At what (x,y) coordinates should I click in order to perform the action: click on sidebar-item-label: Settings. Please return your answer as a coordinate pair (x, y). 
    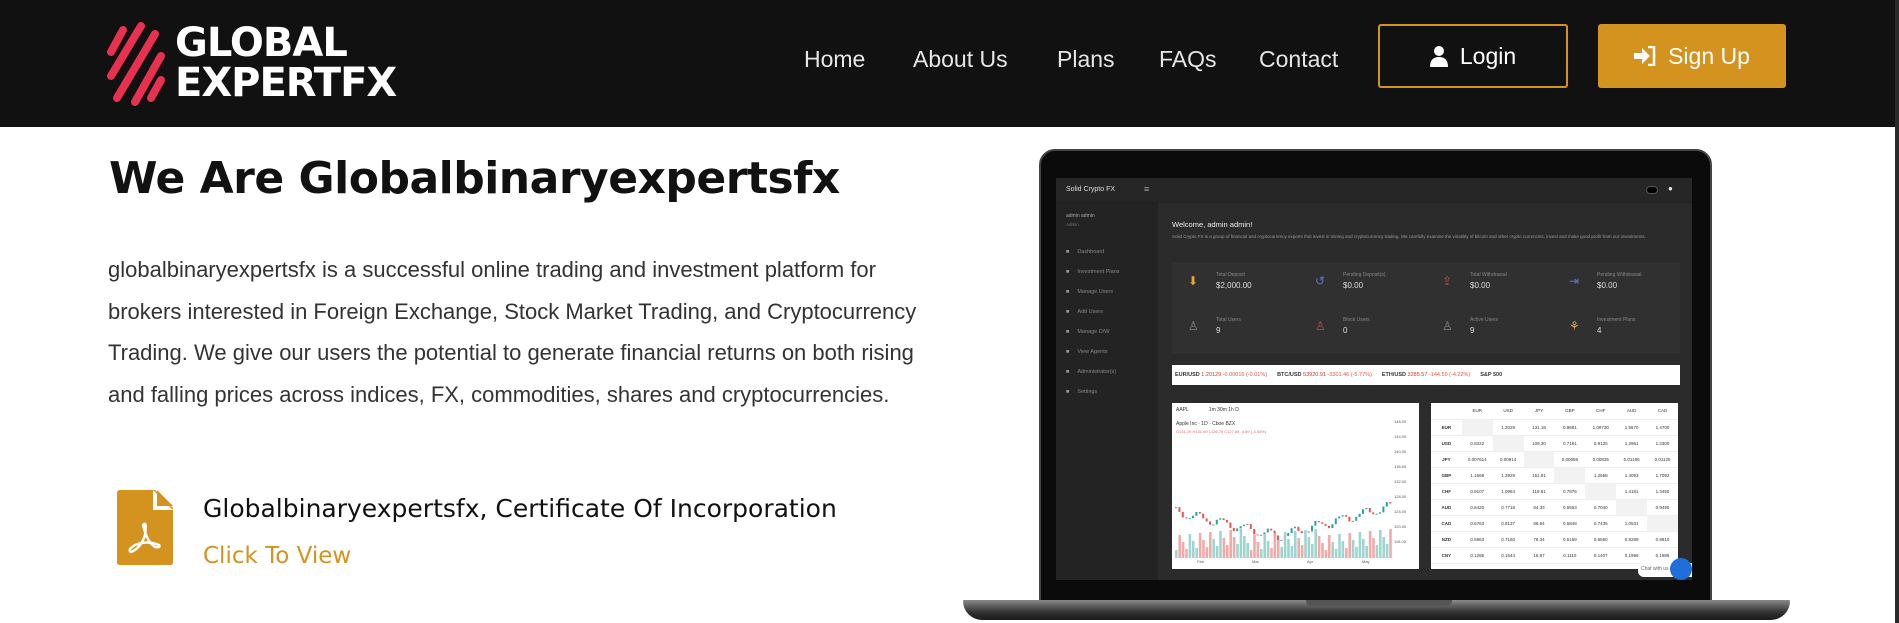
    Looking at the image, I should click on (1087, 392).